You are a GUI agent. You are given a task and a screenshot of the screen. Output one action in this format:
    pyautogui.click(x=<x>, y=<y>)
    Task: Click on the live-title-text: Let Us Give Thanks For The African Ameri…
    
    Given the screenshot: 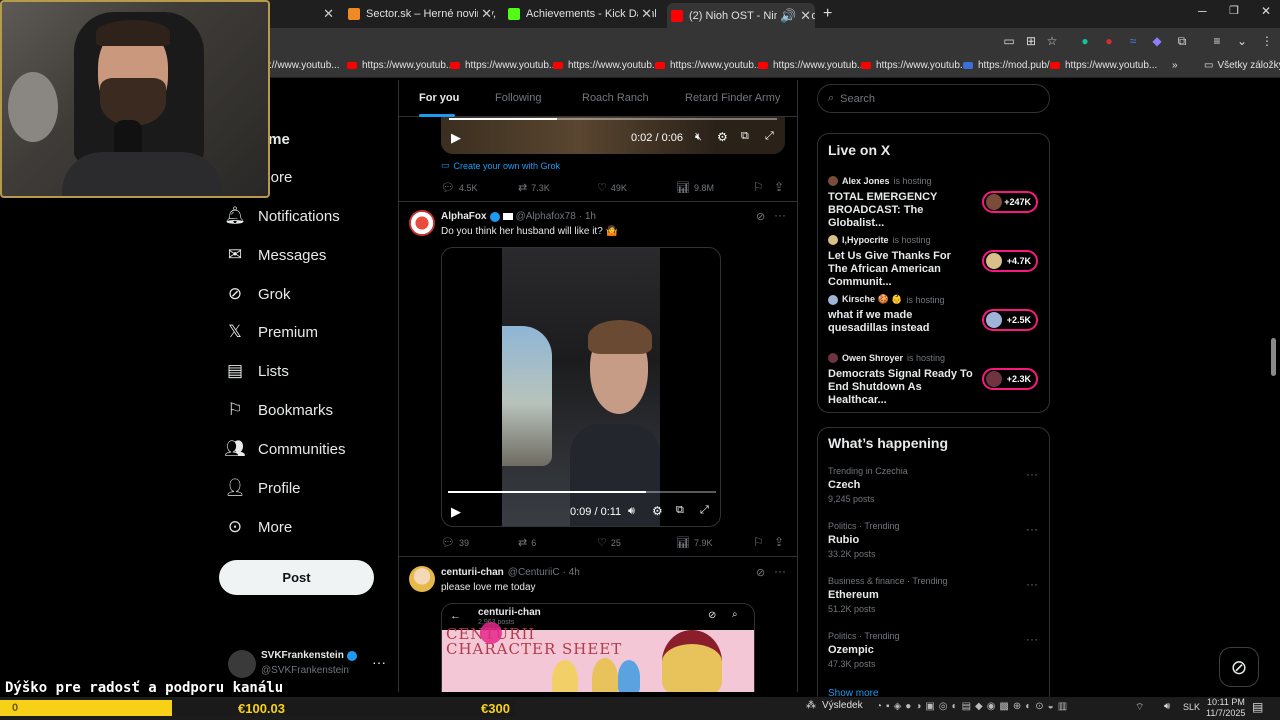 What is the action you would take?
    pyautogui.click(x=900, y=269)
    